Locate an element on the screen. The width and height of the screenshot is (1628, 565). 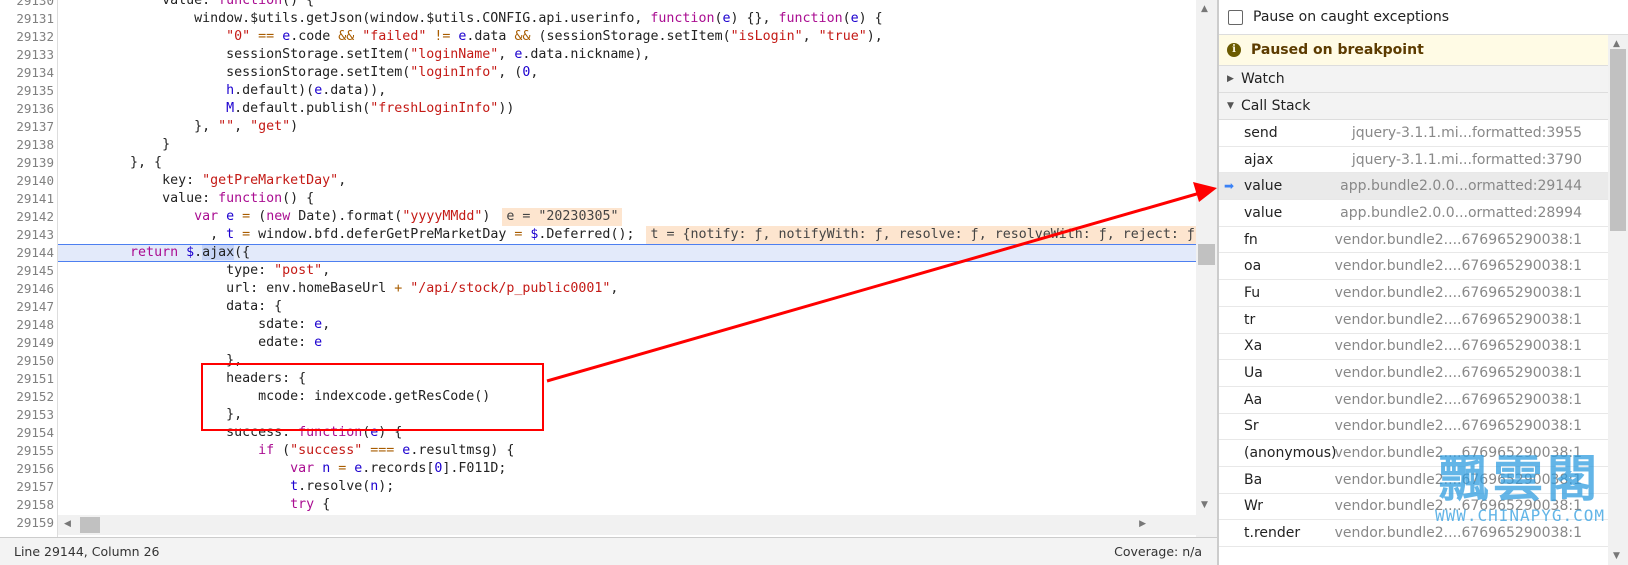
line-number: 29150 is located at coordinates (27, 361).